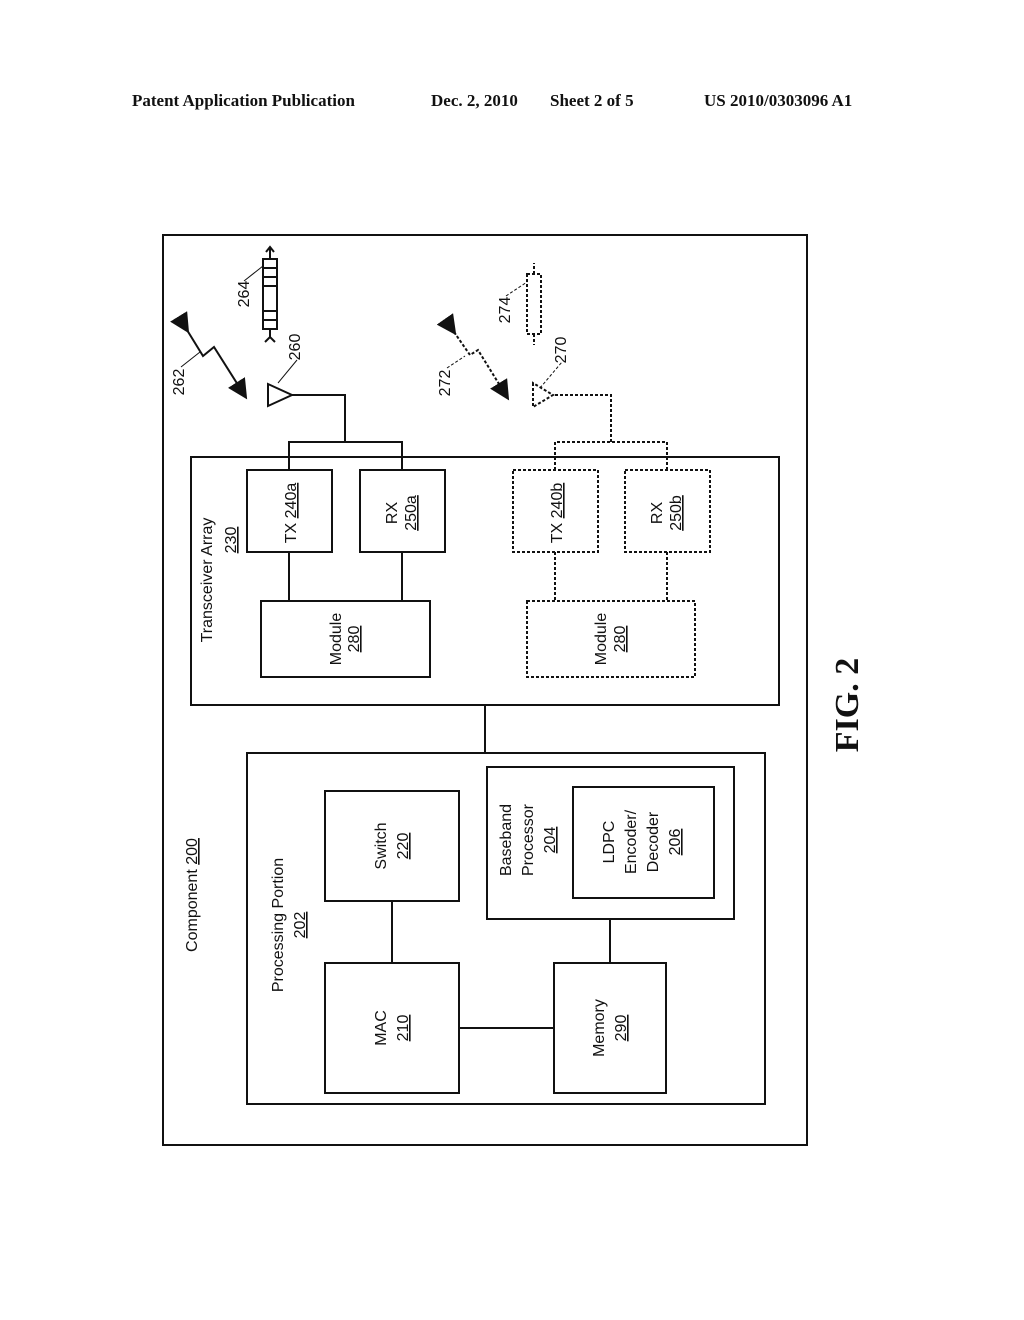 The width and height of the screenshot is (1024, 1320). What do you see at coordinates (599, 1028) in the screenshot?
I see `memory-name: Memory` at bounding box center [599, 1028].